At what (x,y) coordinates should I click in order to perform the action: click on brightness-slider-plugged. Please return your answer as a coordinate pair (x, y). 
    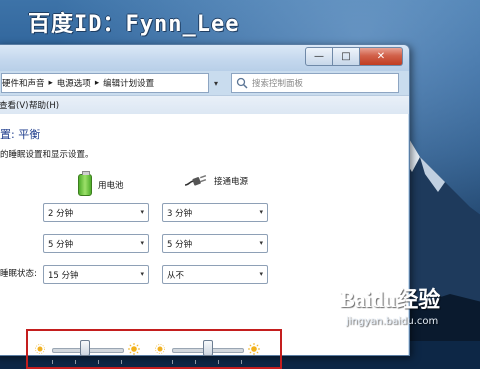
    Looking at the image, I should click on (209, 351).